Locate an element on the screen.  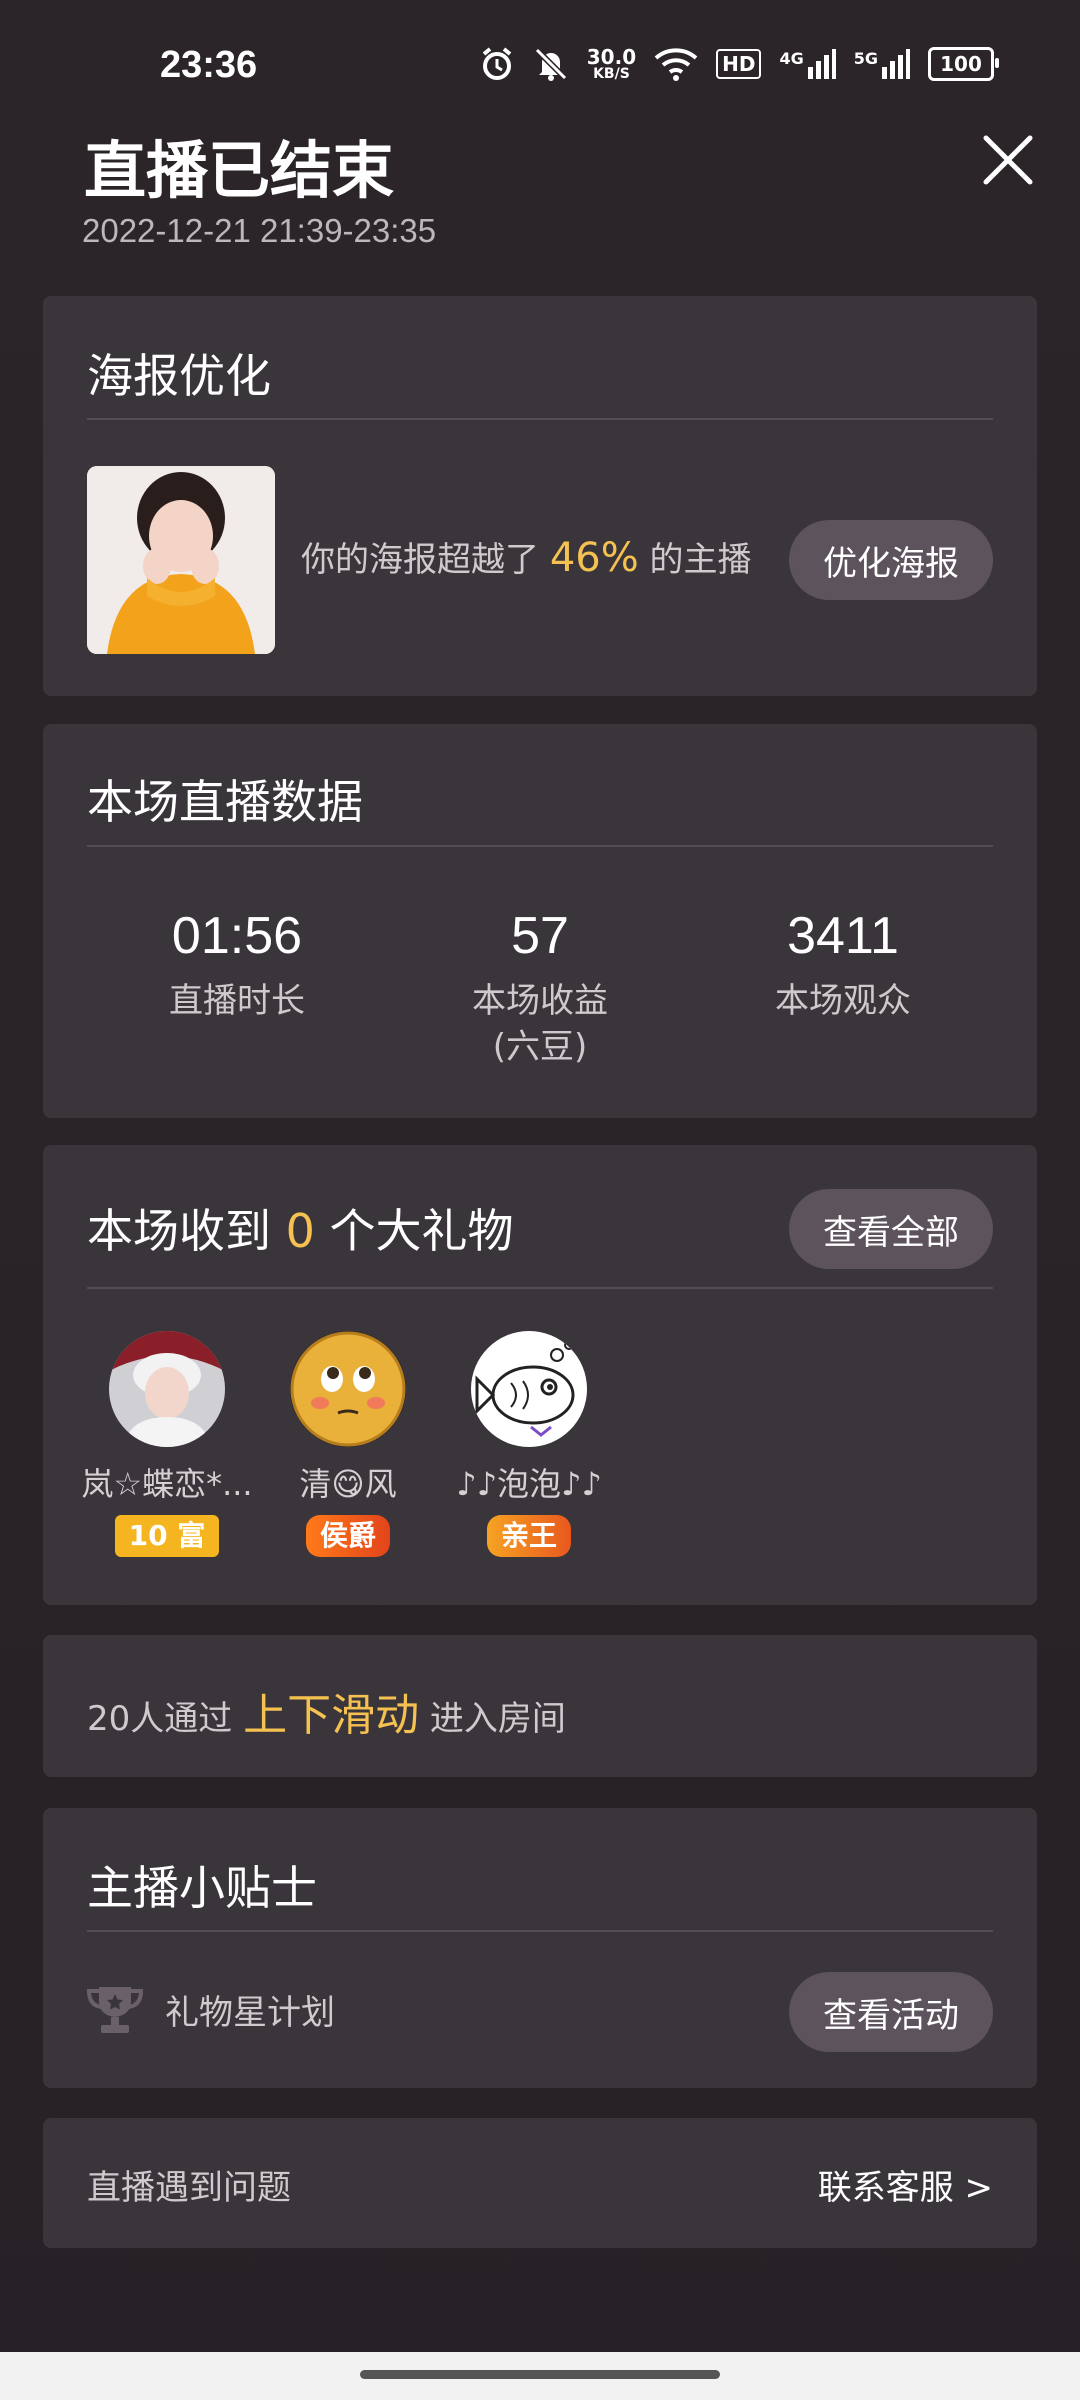
gifts-count: 0 is located at coordinates (300, 1231).